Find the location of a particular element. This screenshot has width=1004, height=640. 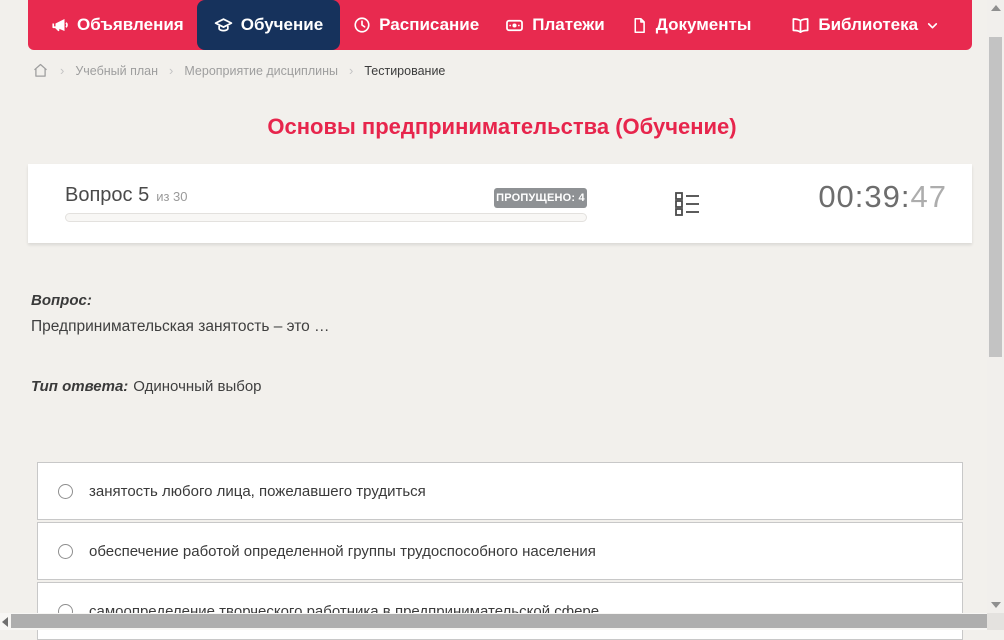

answer-type-row: Тип ответа: Одиночный выбор is located at coordinates (146, 386).